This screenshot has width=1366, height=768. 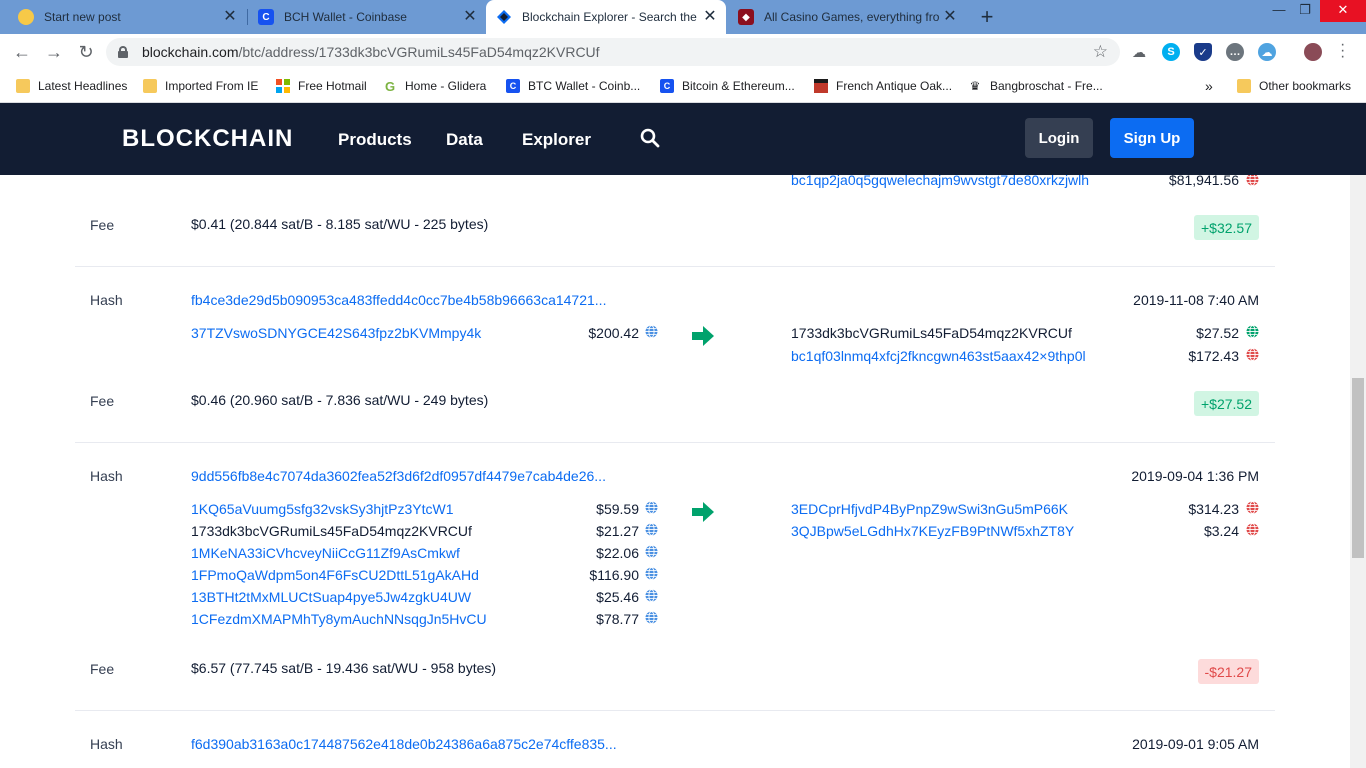 What do you see at coordinates (1305, 11) in the screenshot?
I see `maximize-button: ❐` at bounding box center [1305, 11].